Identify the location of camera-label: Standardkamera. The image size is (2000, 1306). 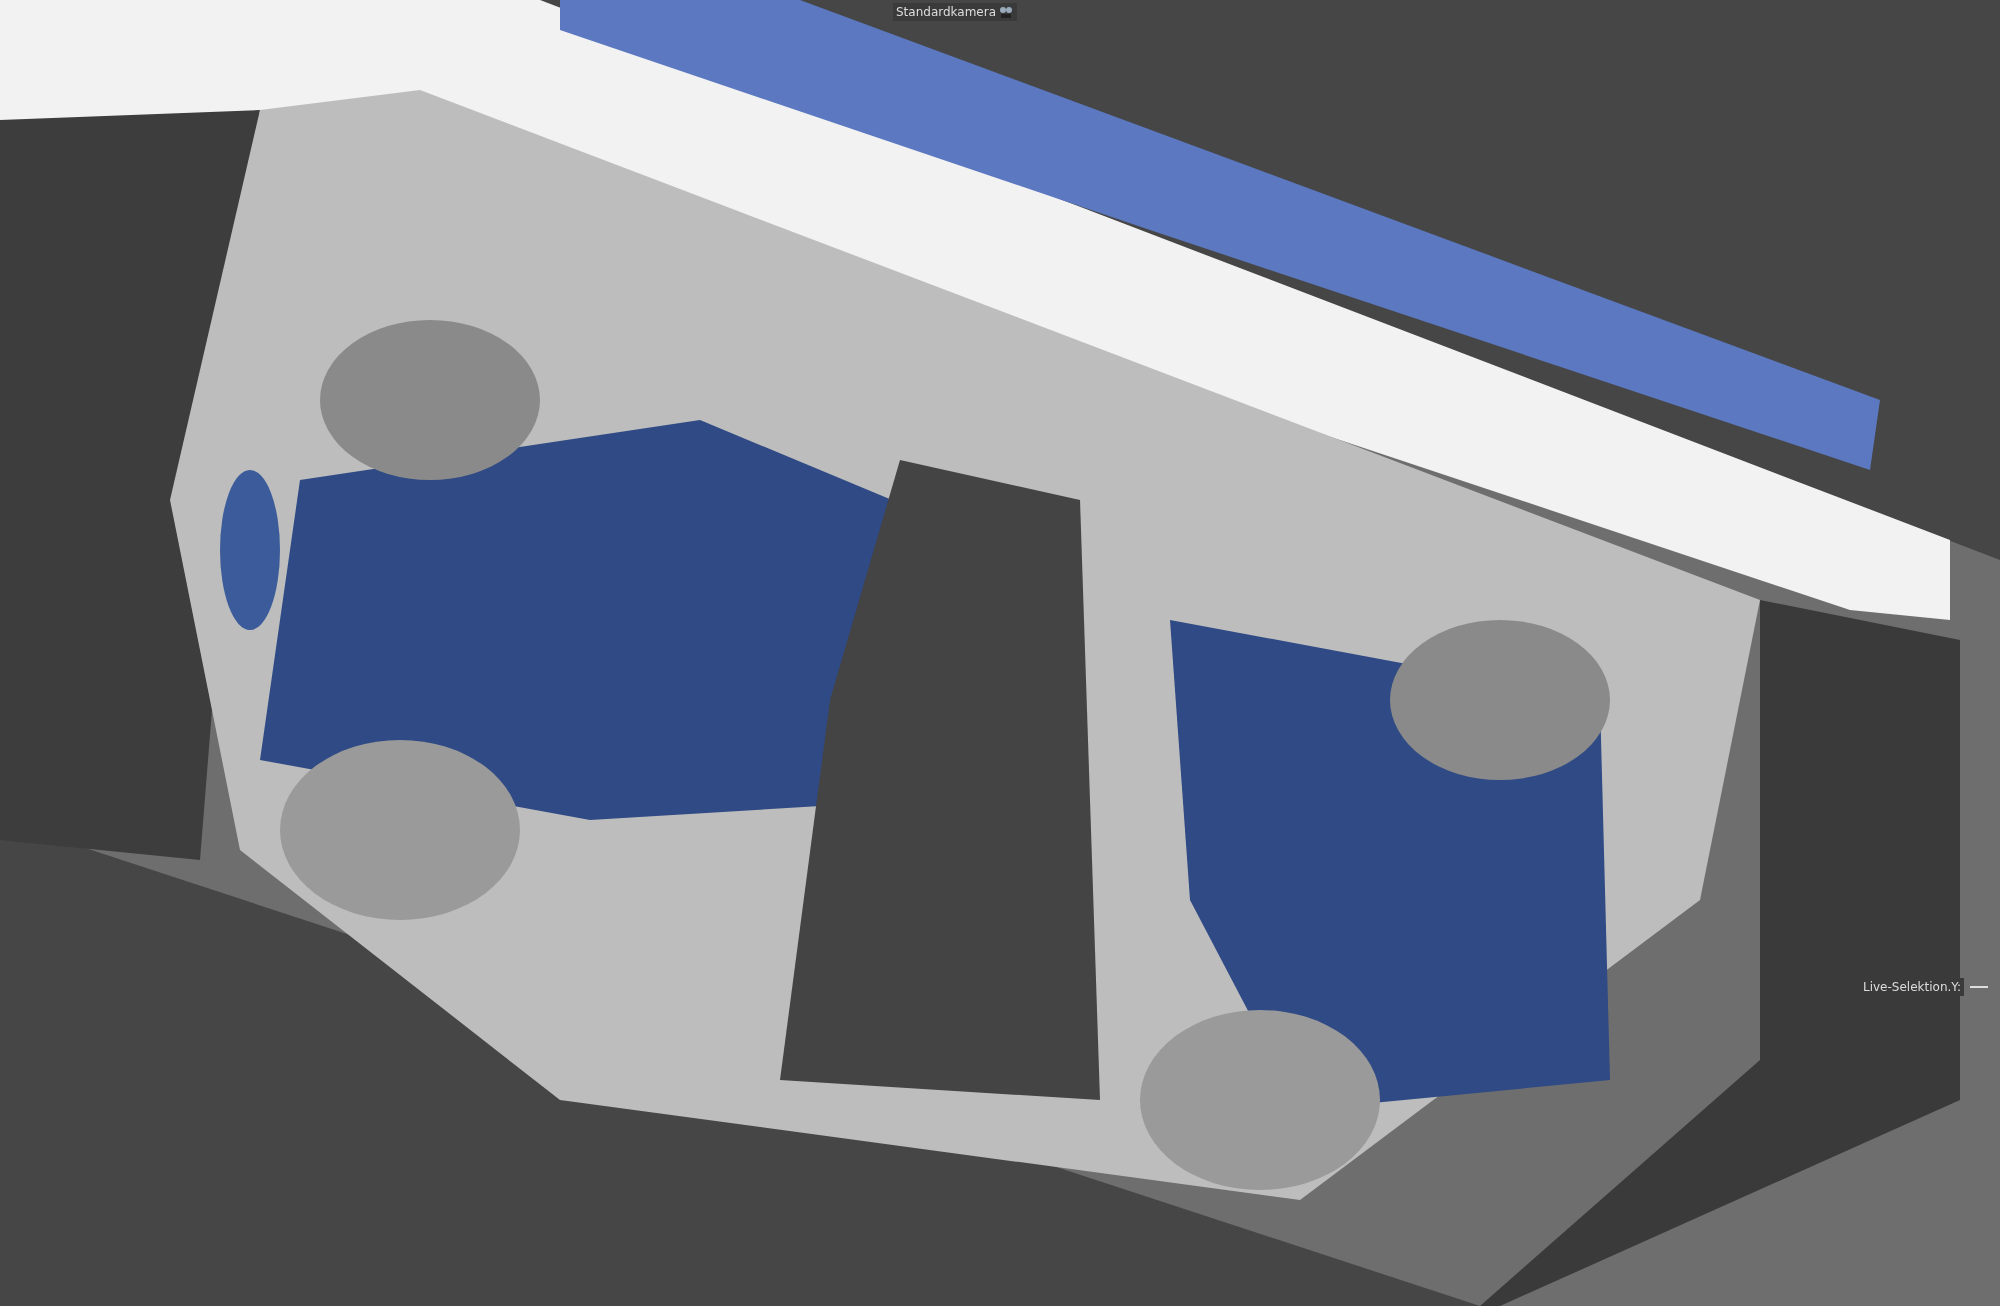
(955, 12).